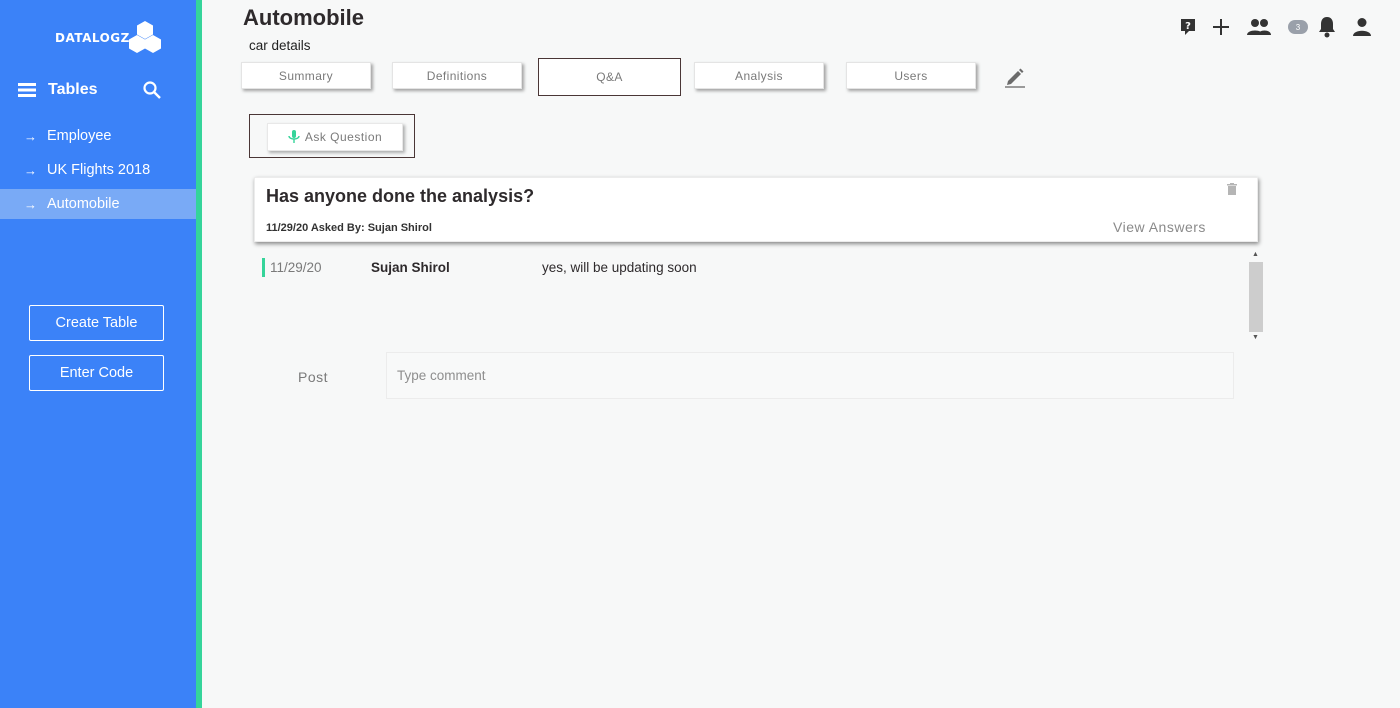 The height and width of the screenshot is (708, 1400). What do you see at coordinates (303, 17) in the screenshot?
I see `page-title: Automobile` at bounding box center [303, 17].